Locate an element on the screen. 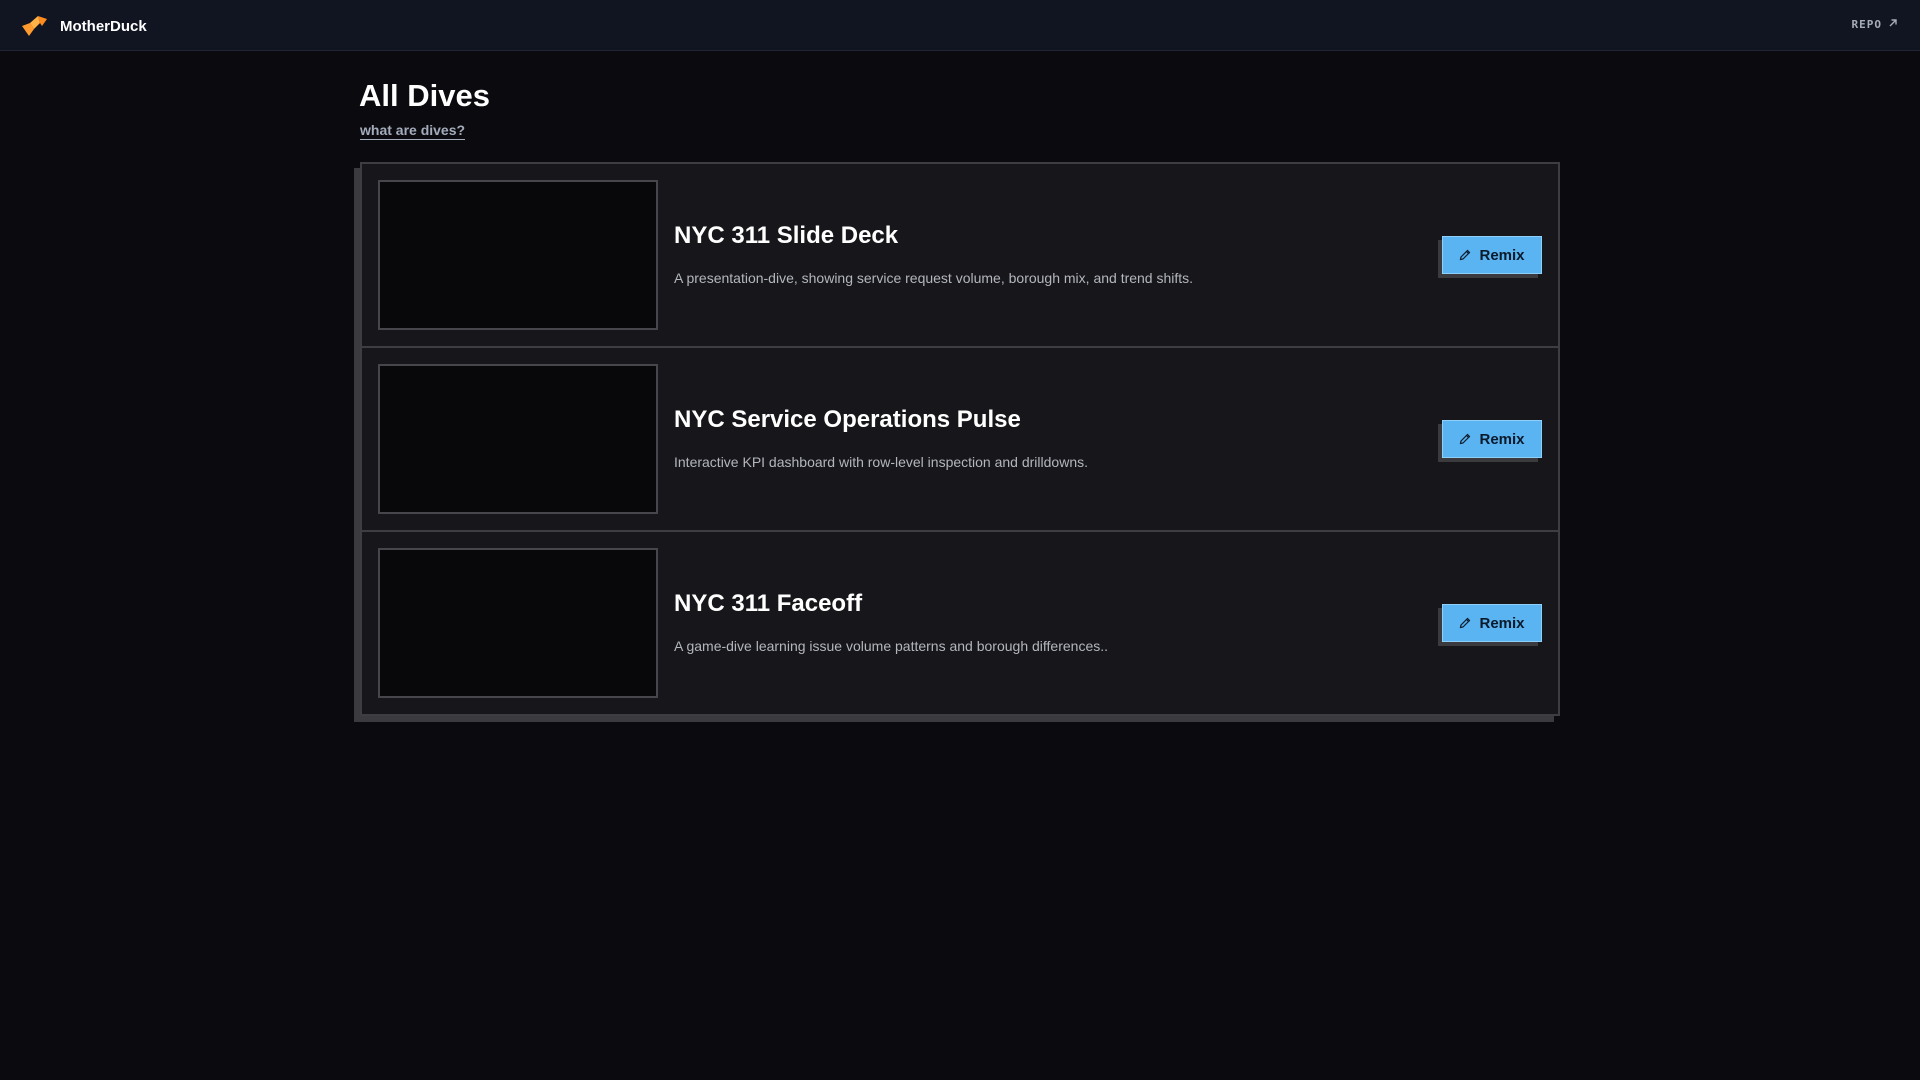 This screenshot has height=1080, width=1920. motherduck-logo-icon is located at coordinates (34, 26).